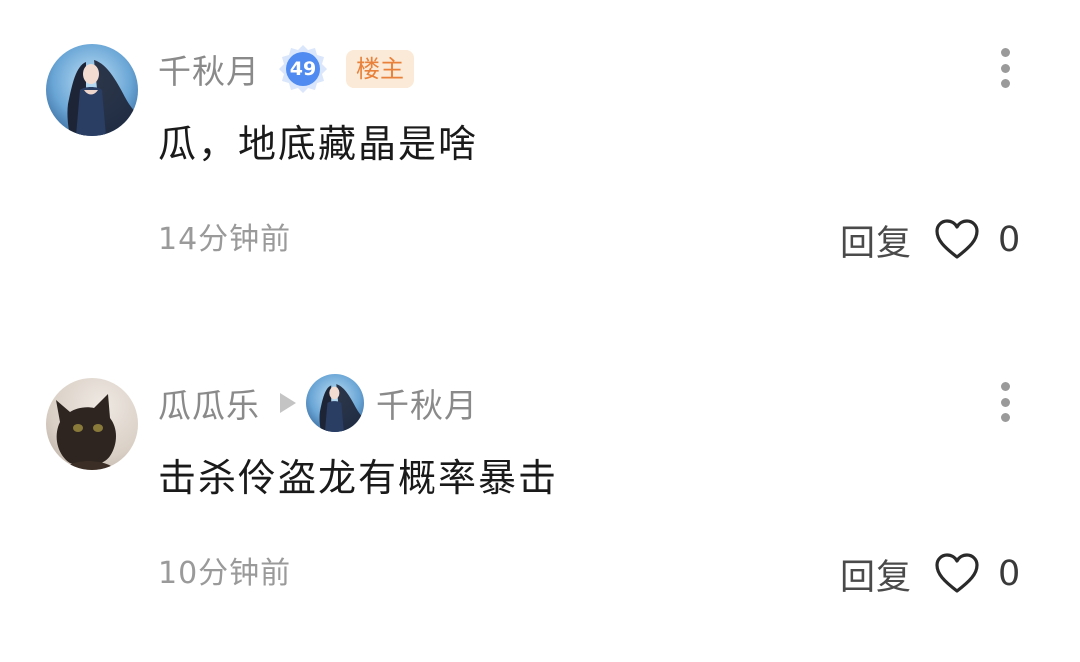 The height and width of the screenshot is (662, 1080). I want to click on level-number: 49, so click(303, 69).